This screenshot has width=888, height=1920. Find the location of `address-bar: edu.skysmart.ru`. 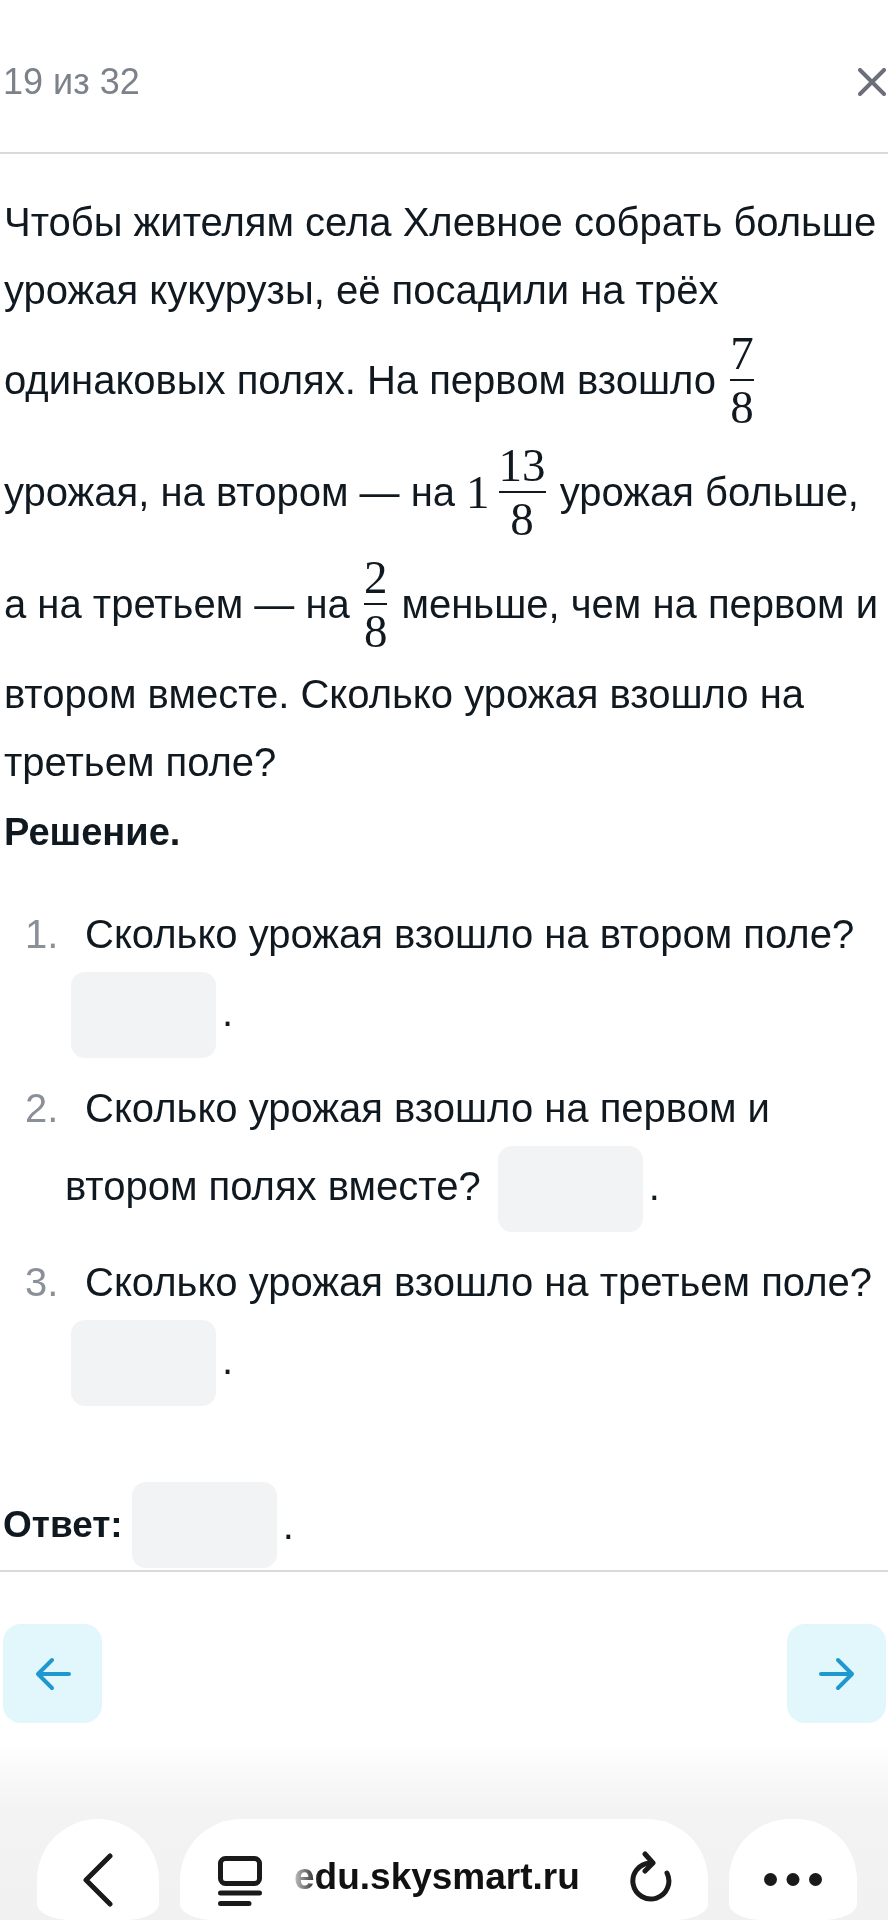

address-bar: edu.skysmart.ru is located at coordinates (444, 1869).